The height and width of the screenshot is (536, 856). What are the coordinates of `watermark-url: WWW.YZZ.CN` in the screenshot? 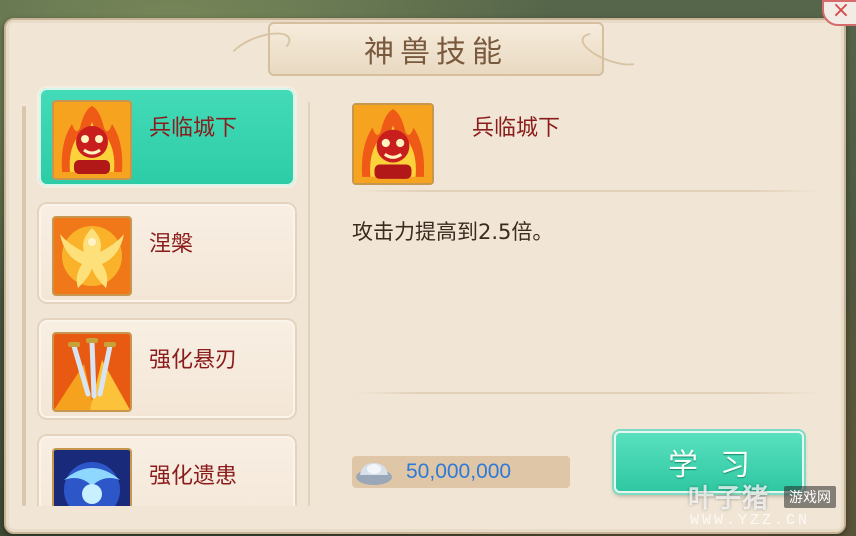 It's located at (750, 520).